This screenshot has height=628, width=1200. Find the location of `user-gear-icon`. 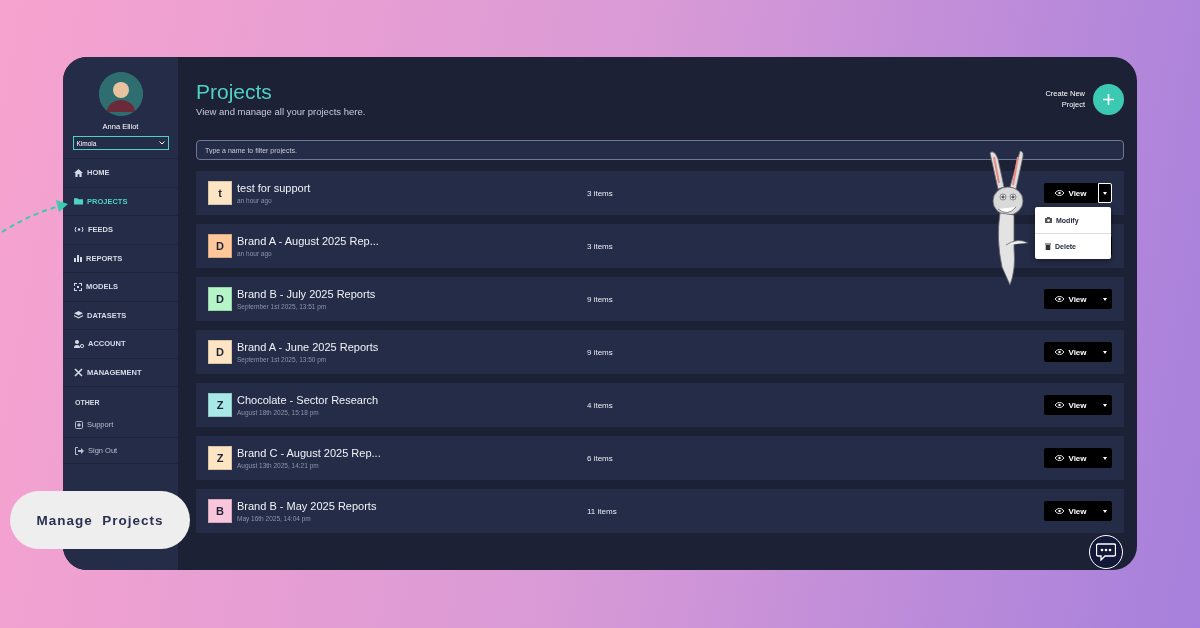

user-gear-icon is located at coordinates (79, 343).